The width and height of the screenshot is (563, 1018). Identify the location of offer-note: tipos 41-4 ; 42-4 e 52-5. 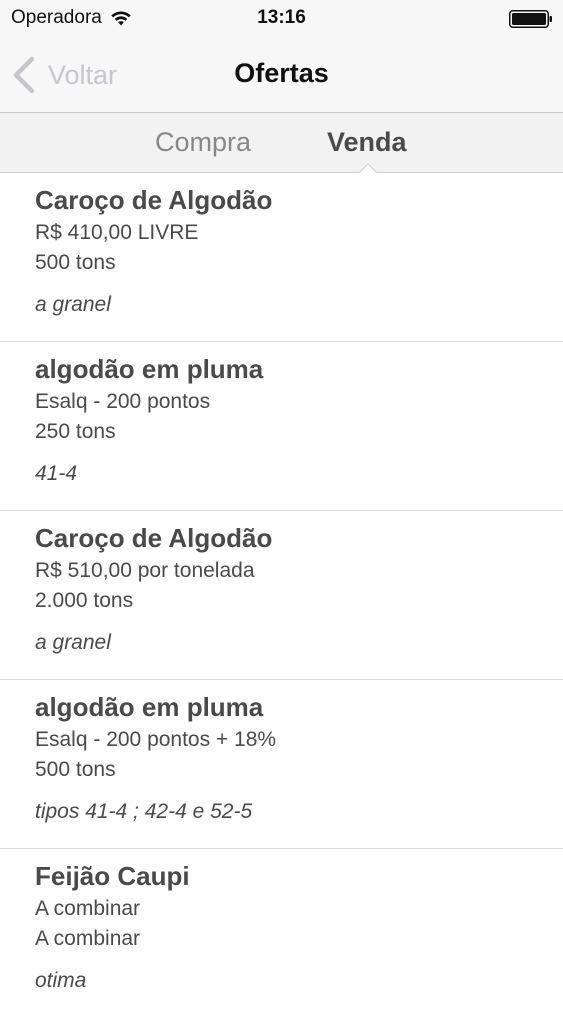
(144, 811).